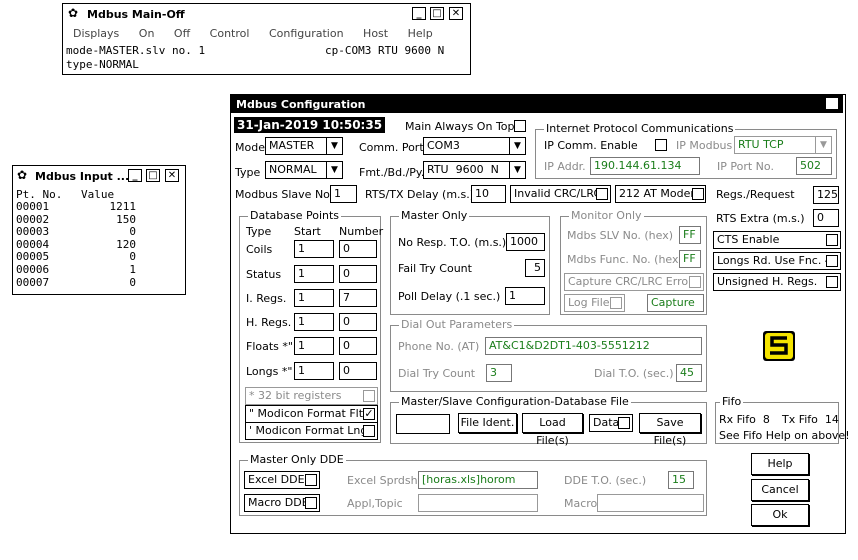 The image size is (858, 560). What do you see at coordinates (552, 430) in the screenshot?
I see `load-files-button: Load File(s)` at bounding box center [552, 430].